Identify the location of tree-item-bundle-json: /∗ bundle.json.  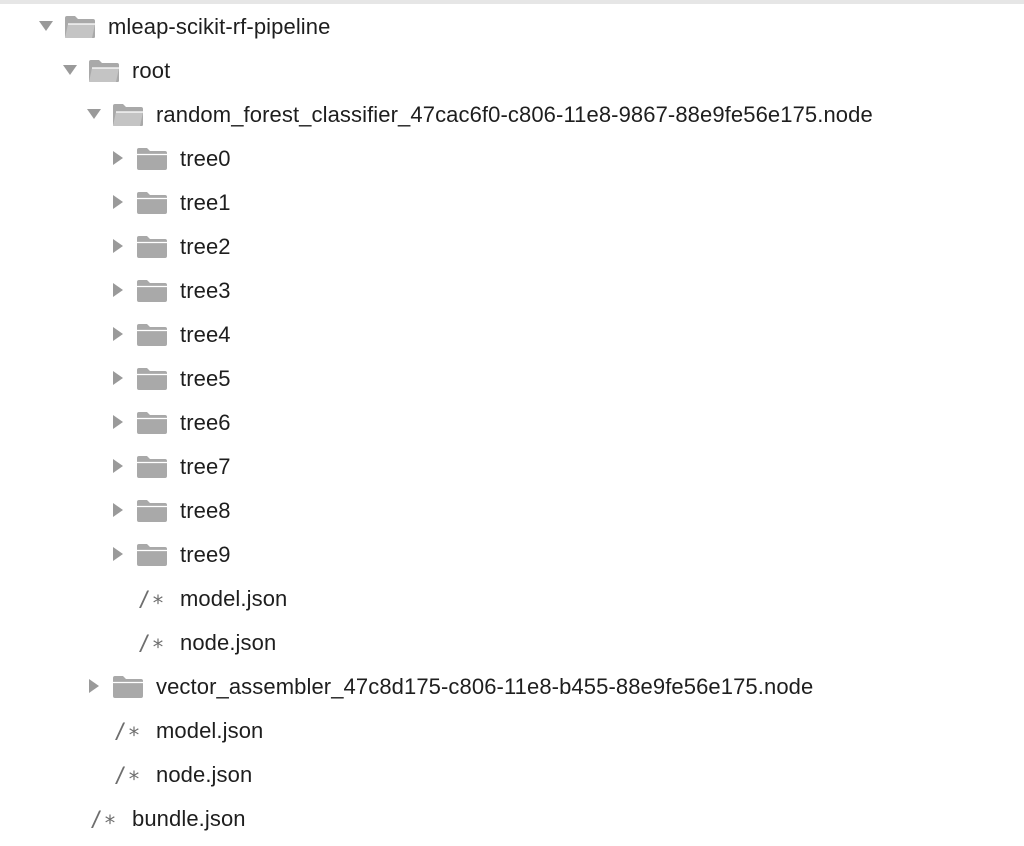
(512, 818).